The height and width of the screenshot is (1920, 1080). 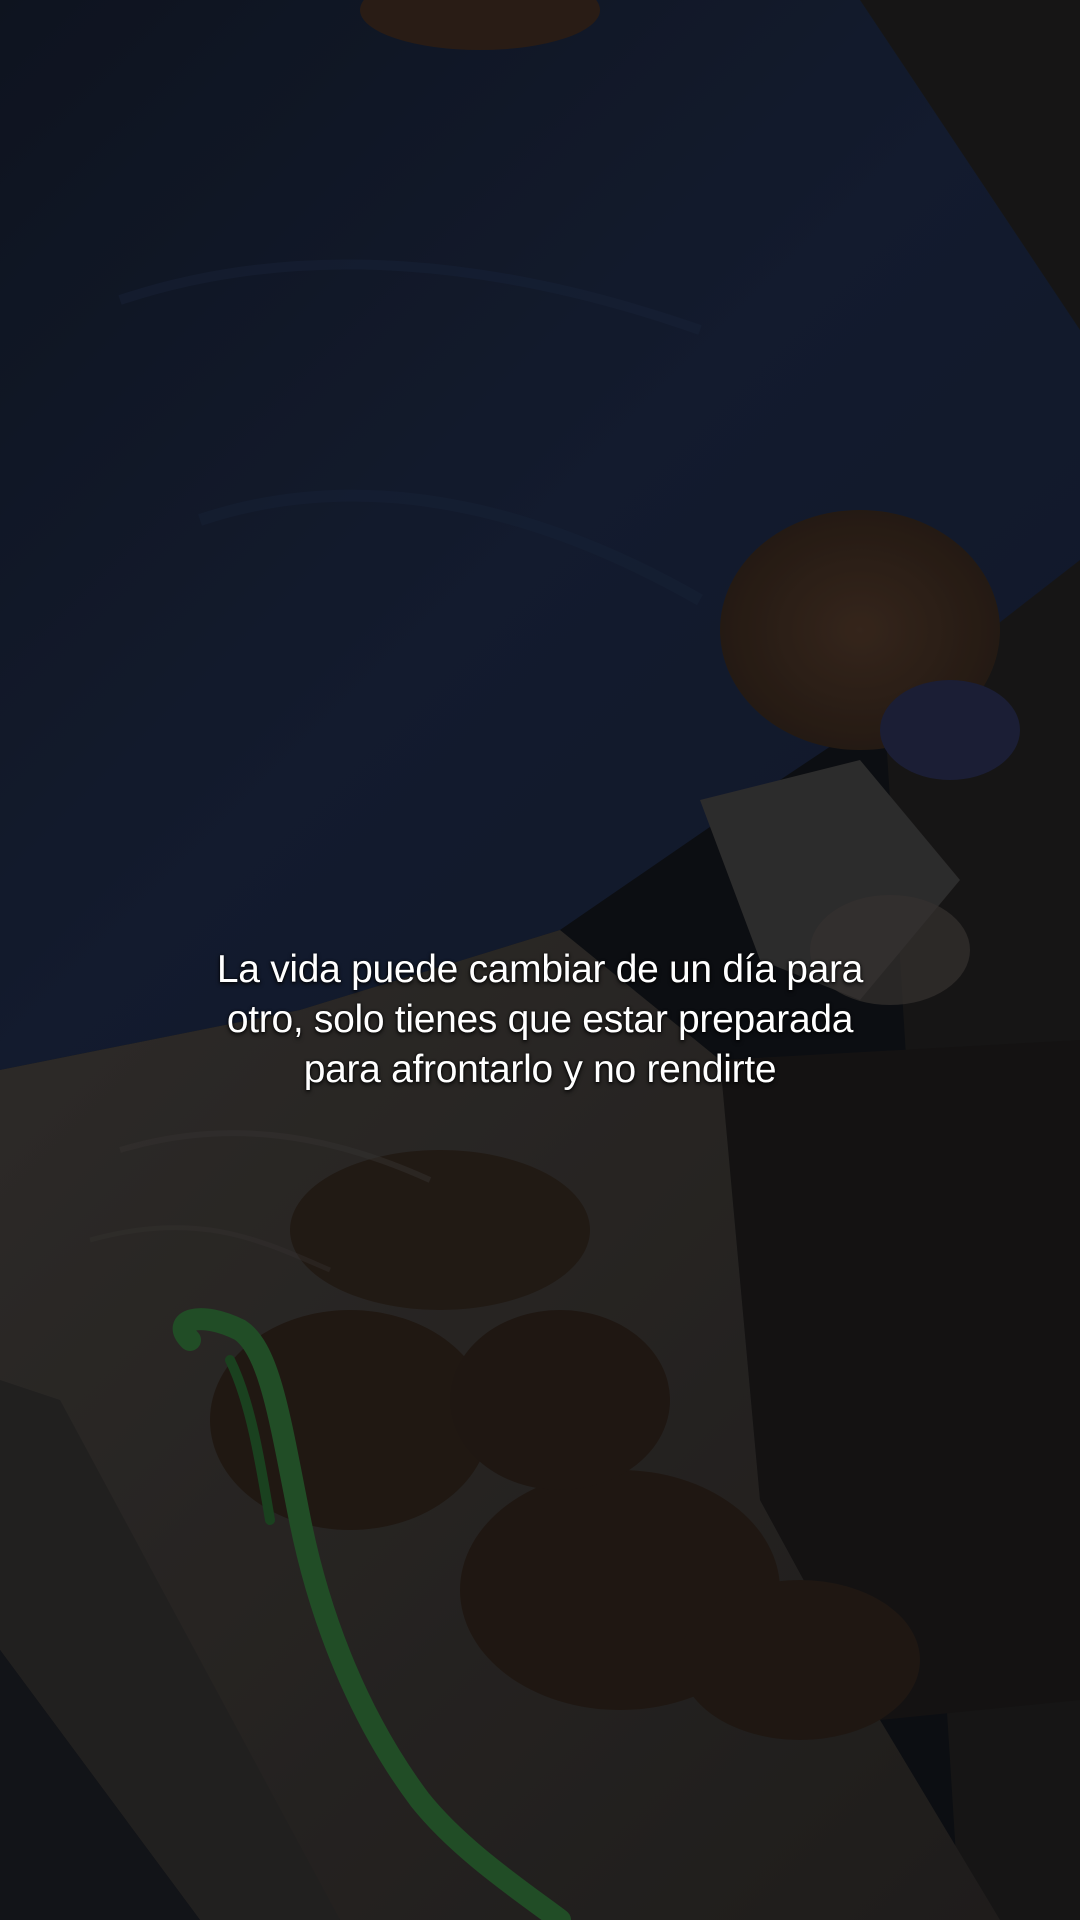 What do you see at coordinates (540, 1069) in the screenshot?
I see `caption-line-3: para afrontarlo y no rendirte` at bounding box center [540, 1069].